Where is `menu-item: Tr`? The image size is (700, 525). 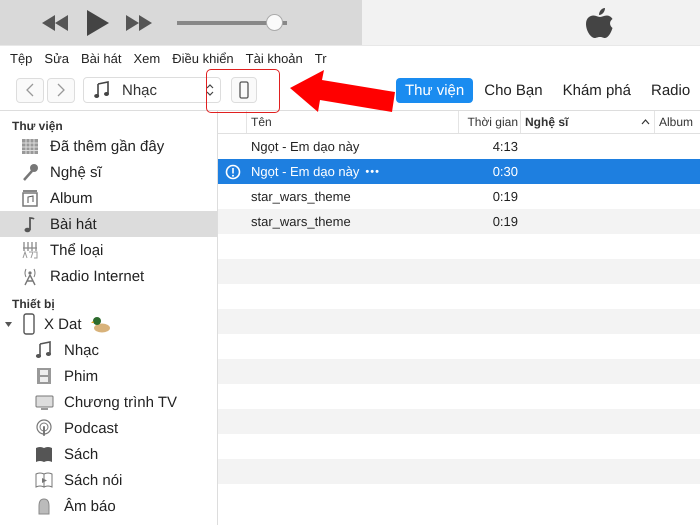 menu-item: Tr is located at coordinates (320, 58).